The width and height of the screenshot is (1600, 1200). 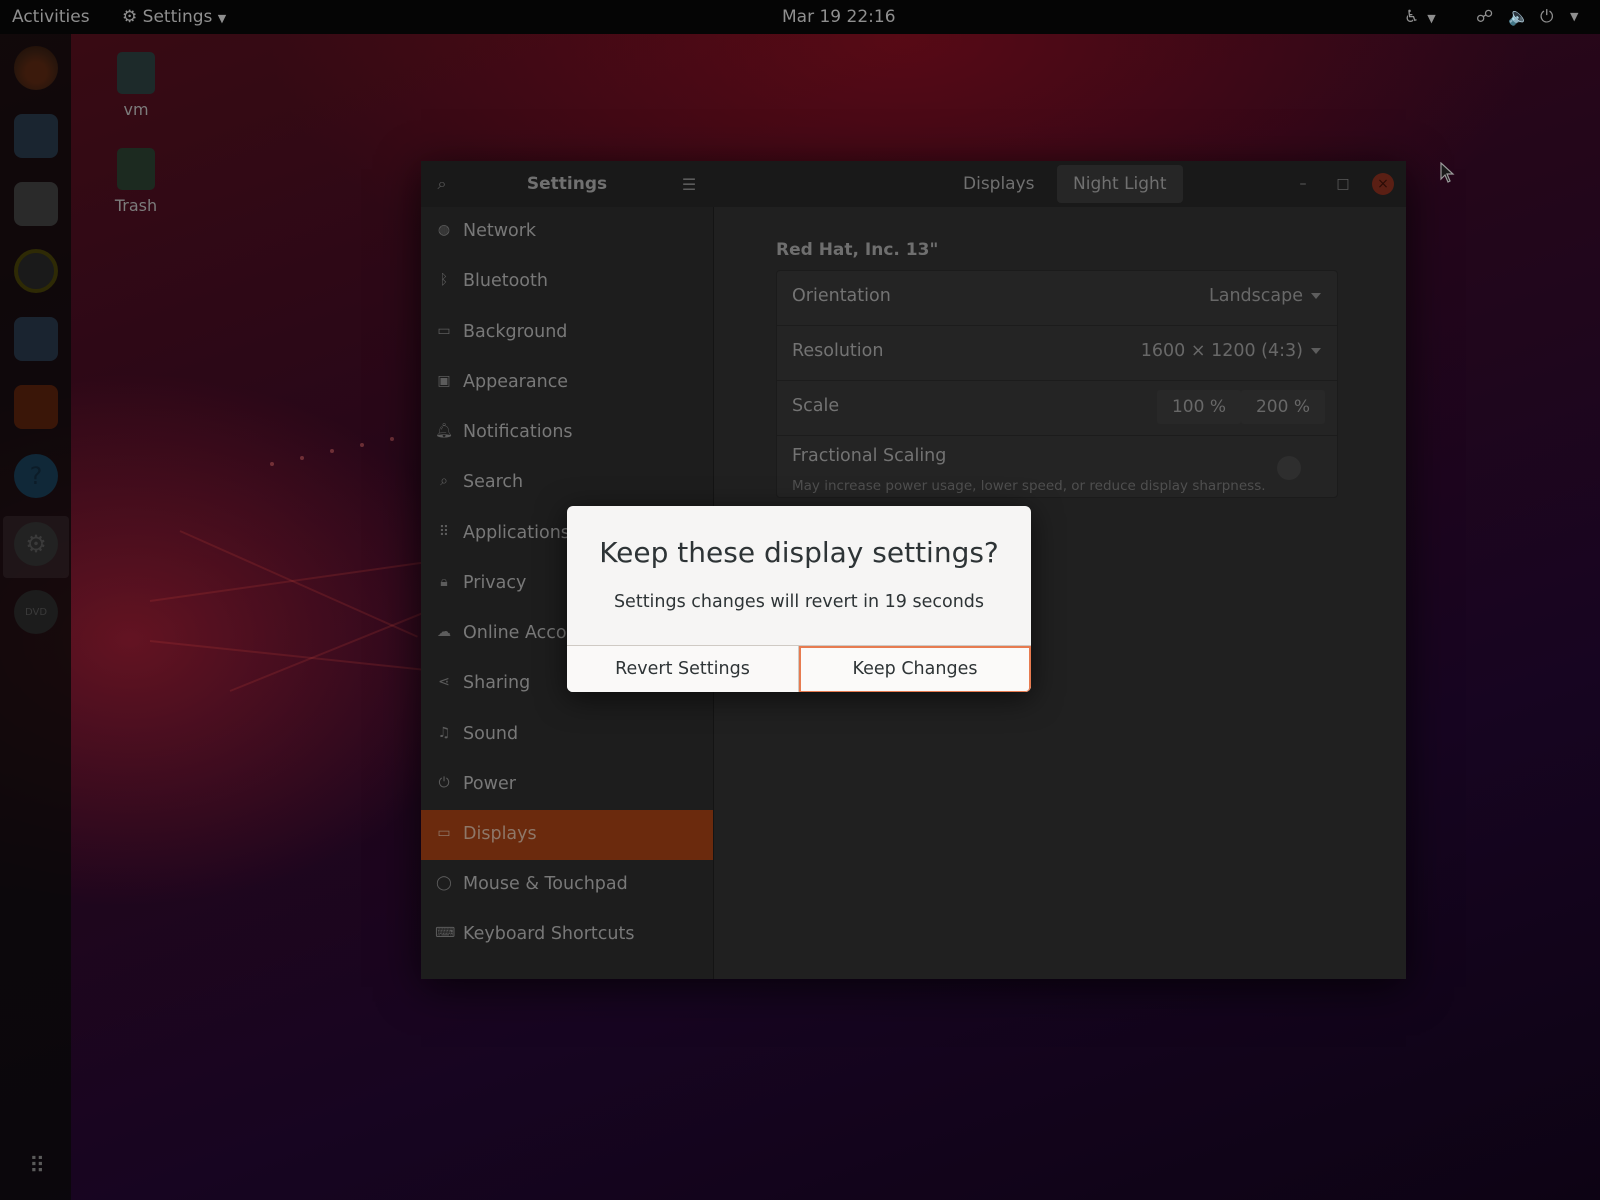 I want to click on sidebar-item-mouse-touchpad: ◯ Mouse & Touchpad, so click(x=567, y=885).